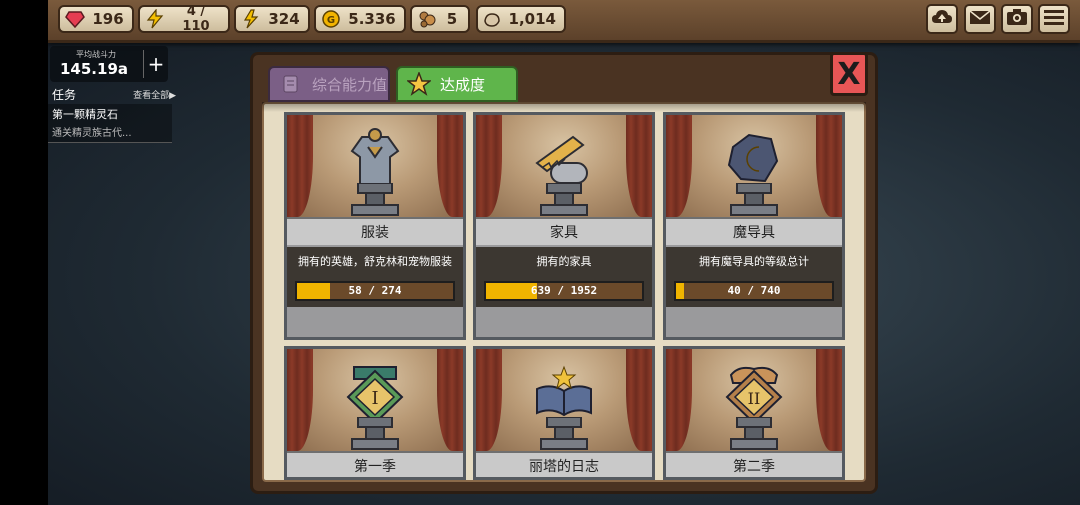  I want to click on menu-icon, so click(1054, 19).